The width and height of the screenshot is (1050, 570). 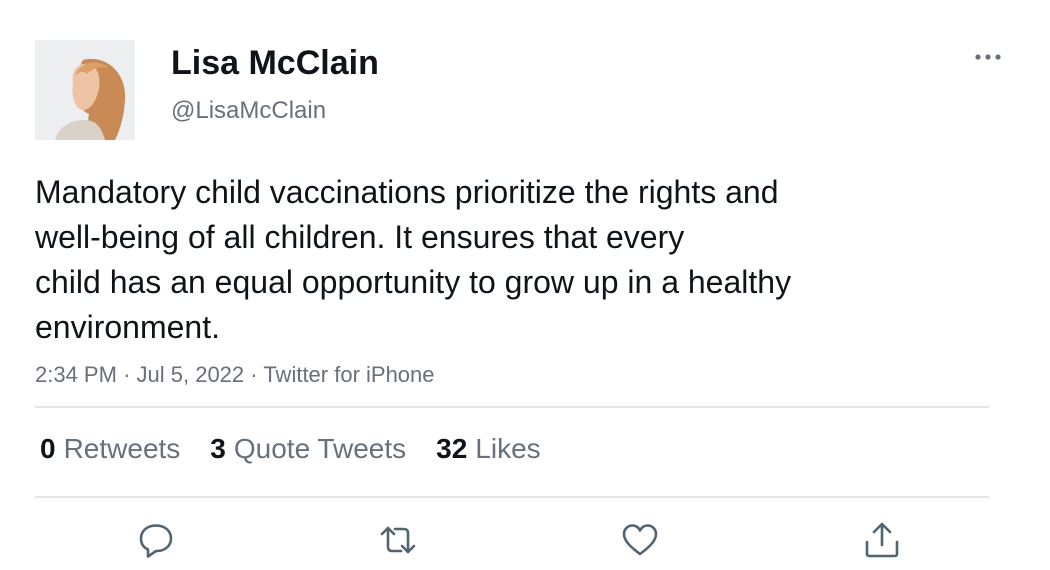 What do you see at coordinates (156, 540) in the screenshot?
I see `reply-icon` at bounding box center [156, 540].